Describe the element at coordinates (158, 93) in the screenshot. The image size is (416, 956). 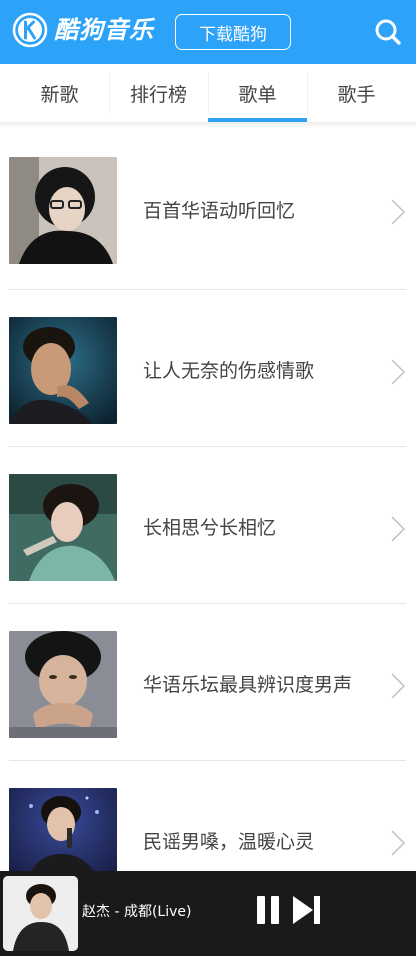
I see `tab-rankings: 排行榜` at that location.